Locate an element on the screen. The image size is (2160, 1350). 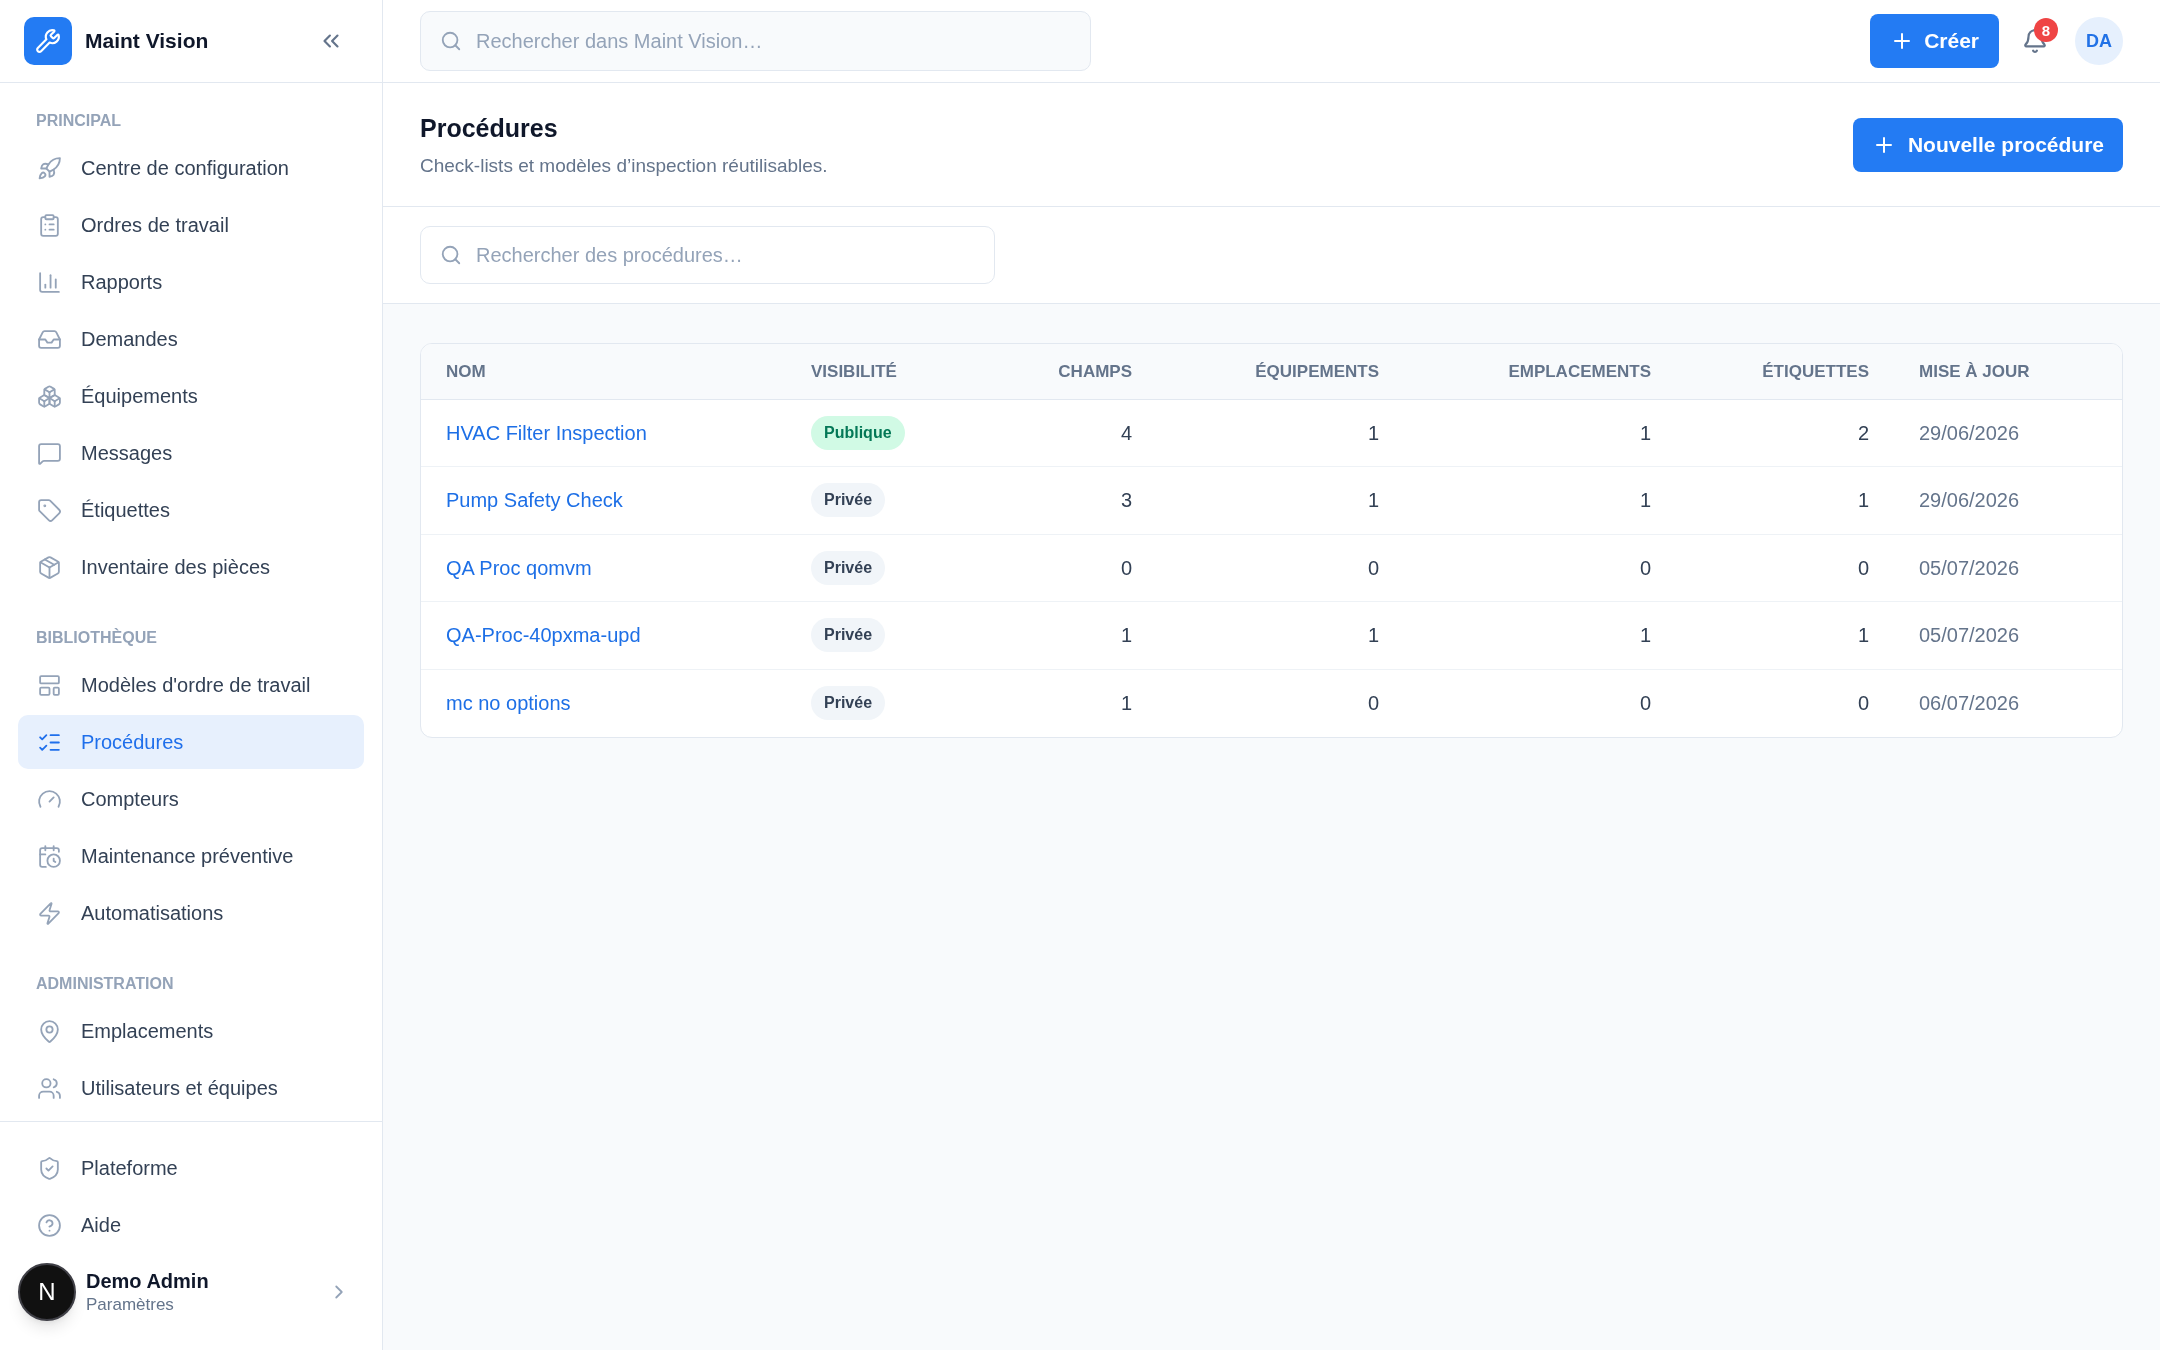
sidebar-item: Modèles d'ordre de travail is located at coordinates (191, 685).